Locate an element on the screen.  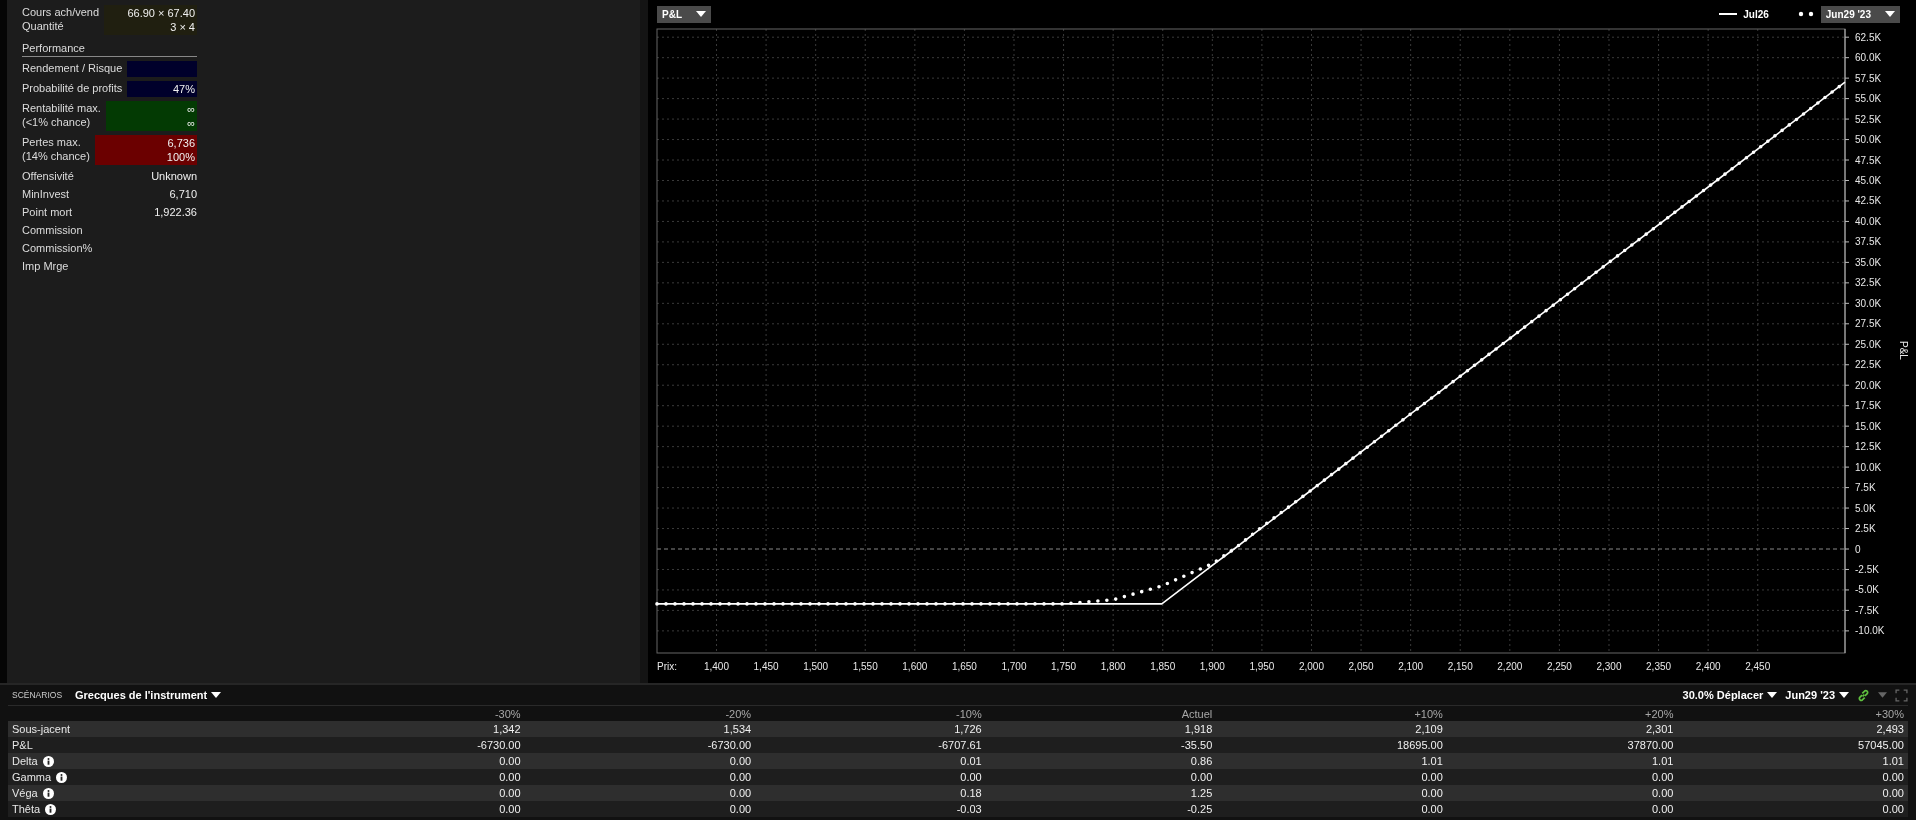
table-cell-text: -6707.61 is located at coordinates (959, 745).